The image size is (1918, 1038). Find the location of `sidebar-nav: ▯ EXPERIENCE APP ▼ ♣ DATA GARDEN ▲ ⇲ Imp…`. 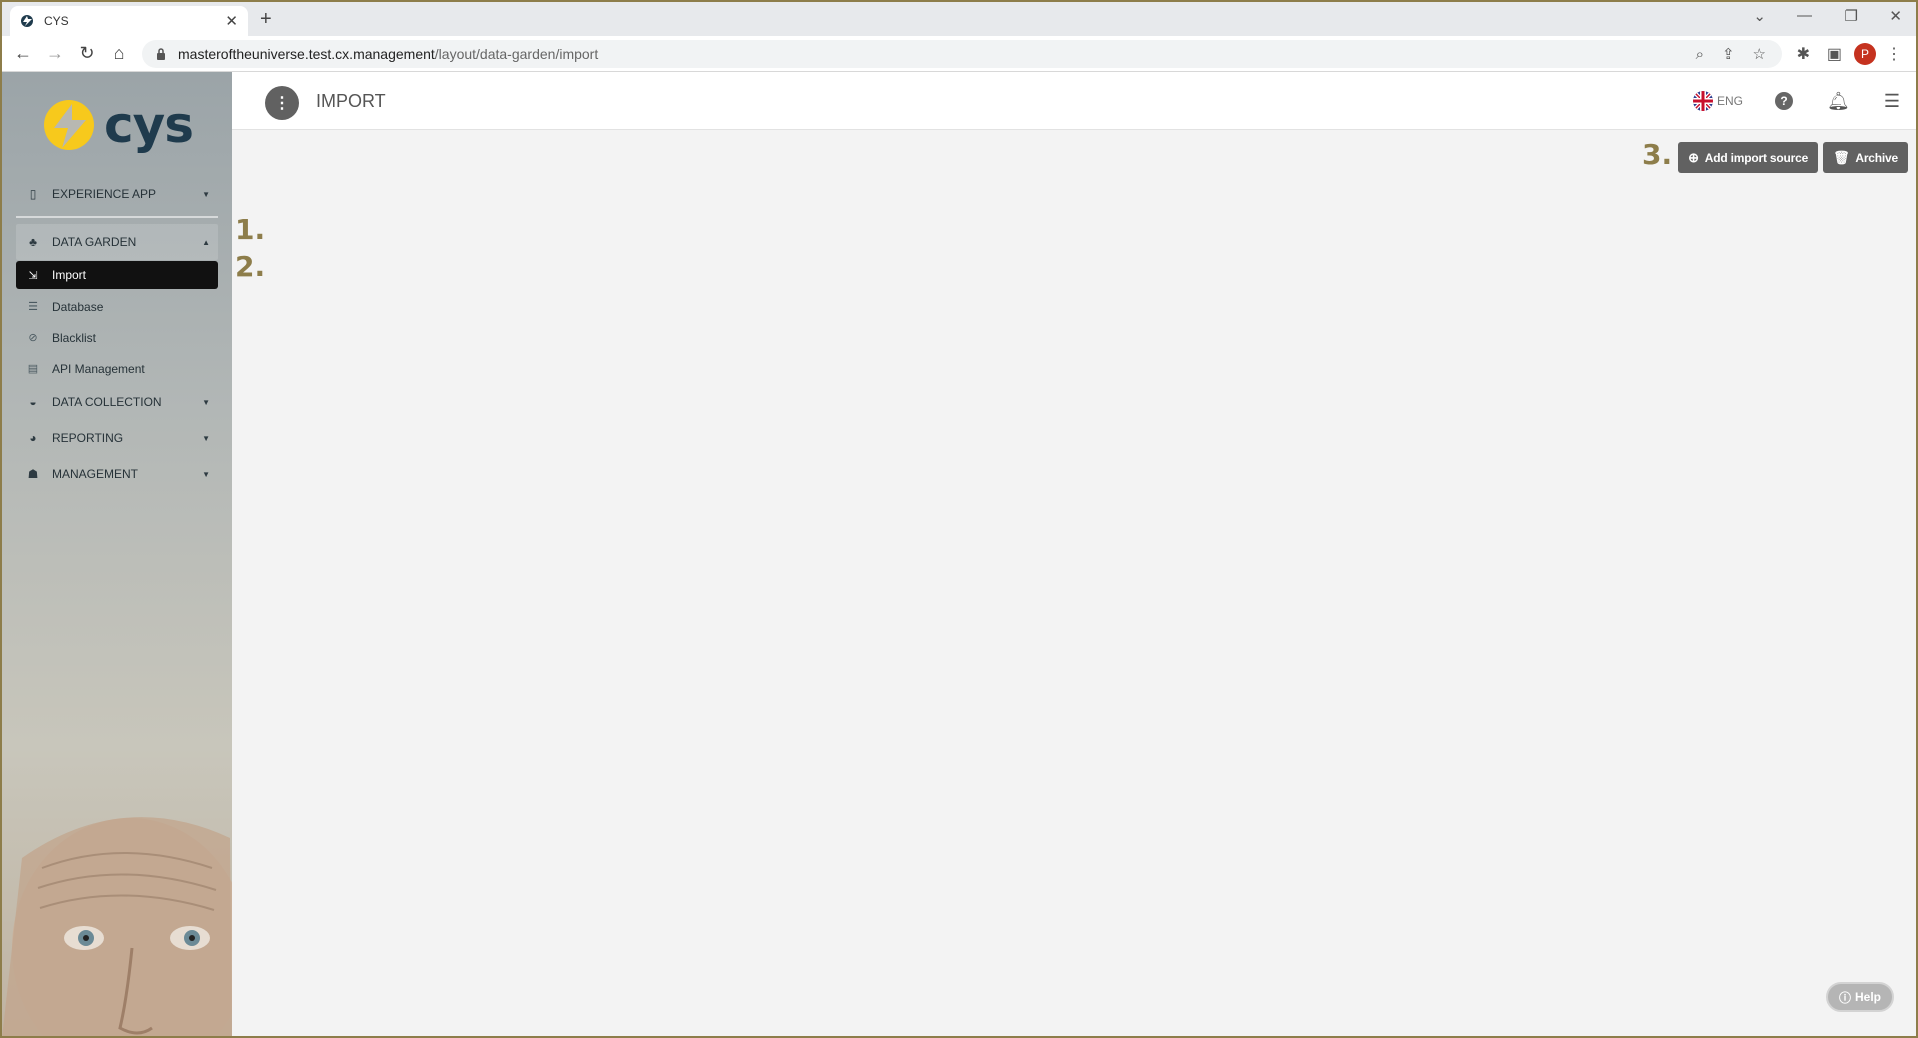

sidebar-nav: ▯ EXPERIENCE APP ▼ ♣ DATA GARDEN ▲ ⇲ Imp… is located at coordinates (117, 334).